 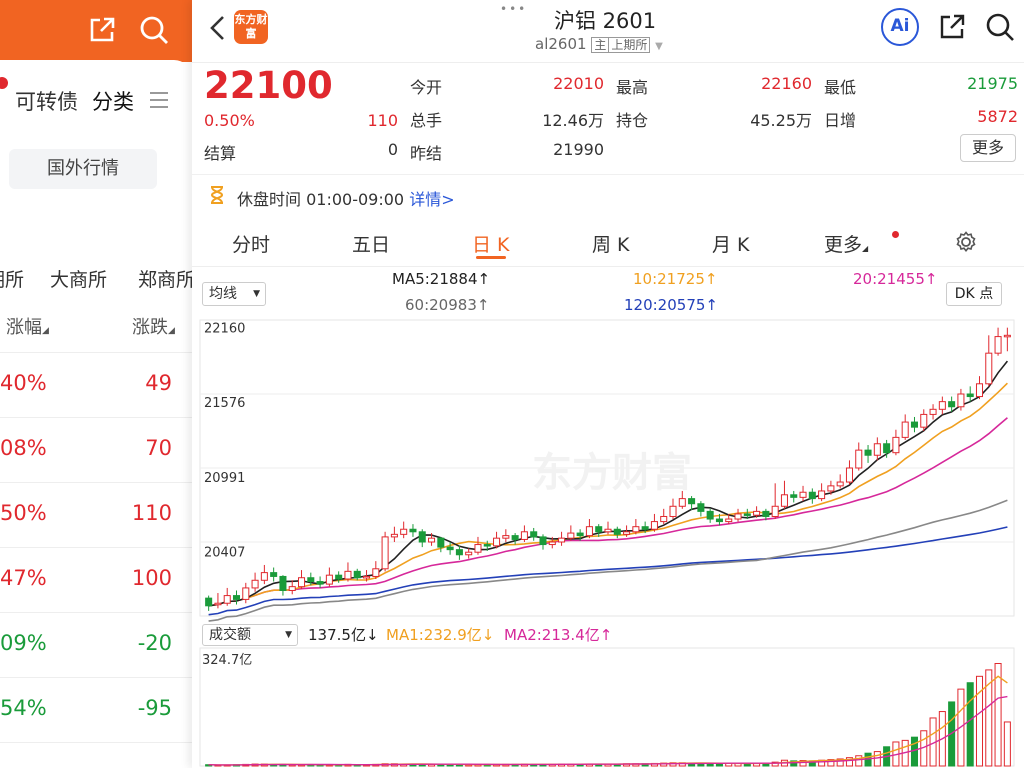 I want to click on list-item-pct: 09%, so click(x=23, y=643).